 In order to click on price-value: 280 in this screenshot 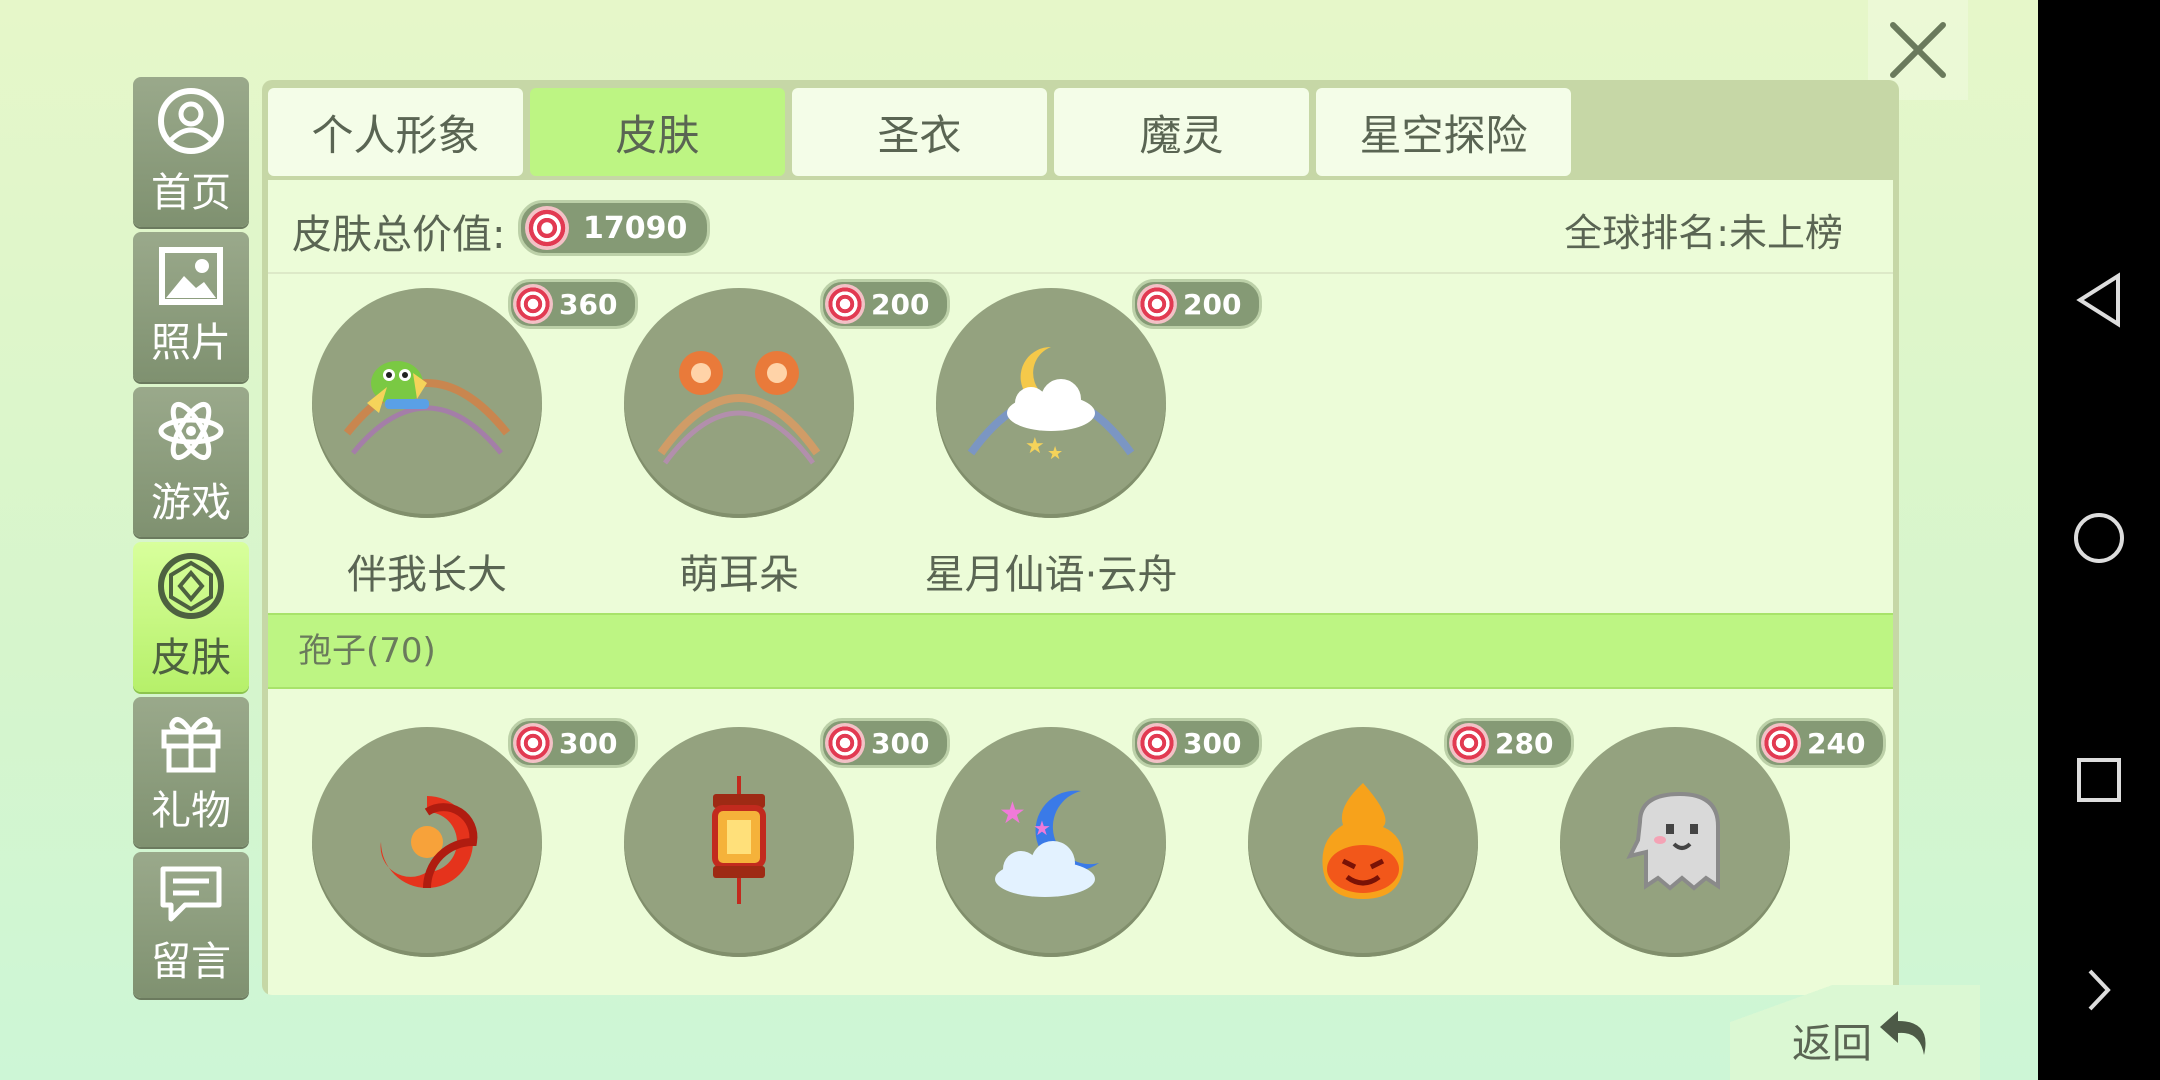, I will do `click(1524, 743)`.